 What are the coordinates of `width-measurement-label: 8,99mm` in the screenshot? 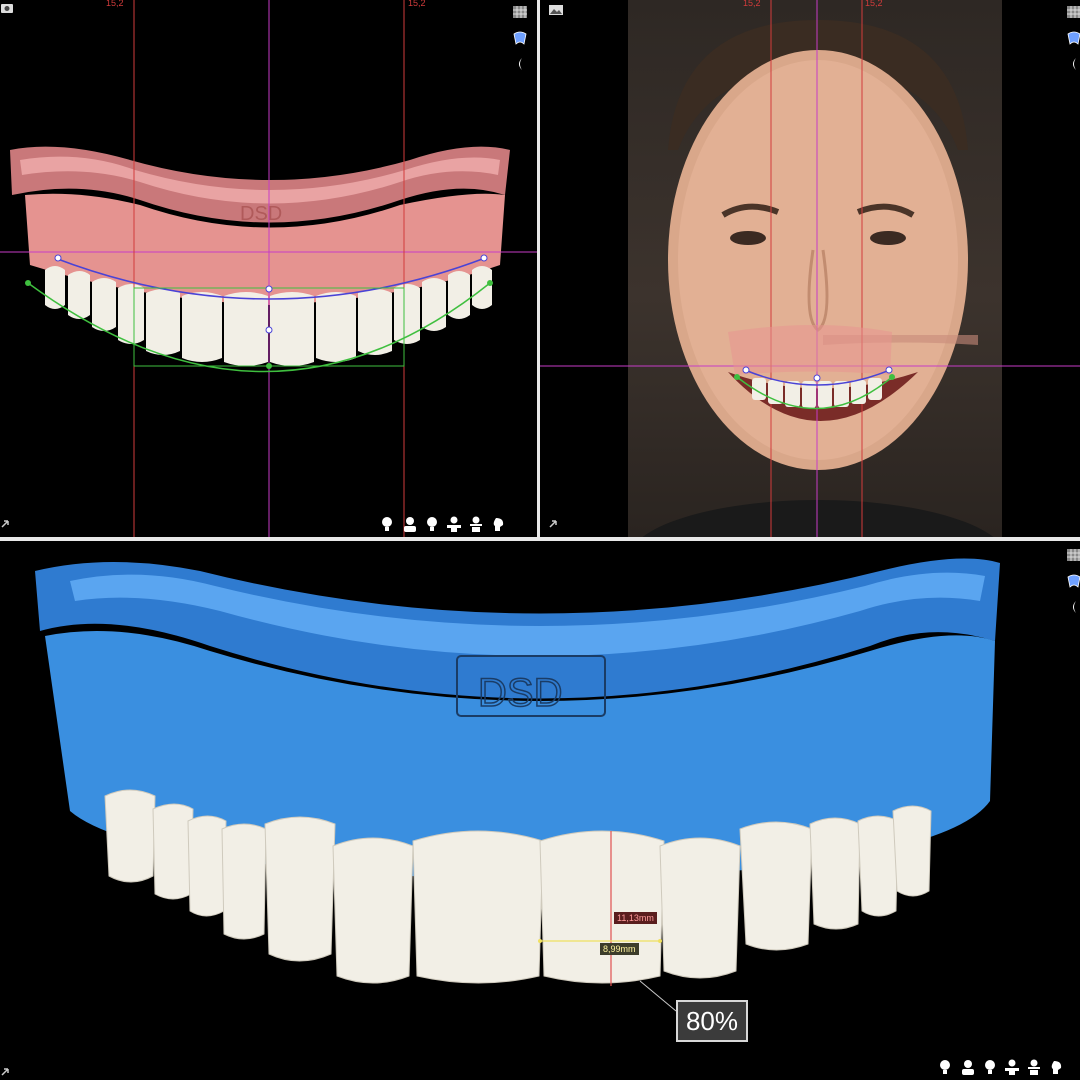 It's located at (619, 949).